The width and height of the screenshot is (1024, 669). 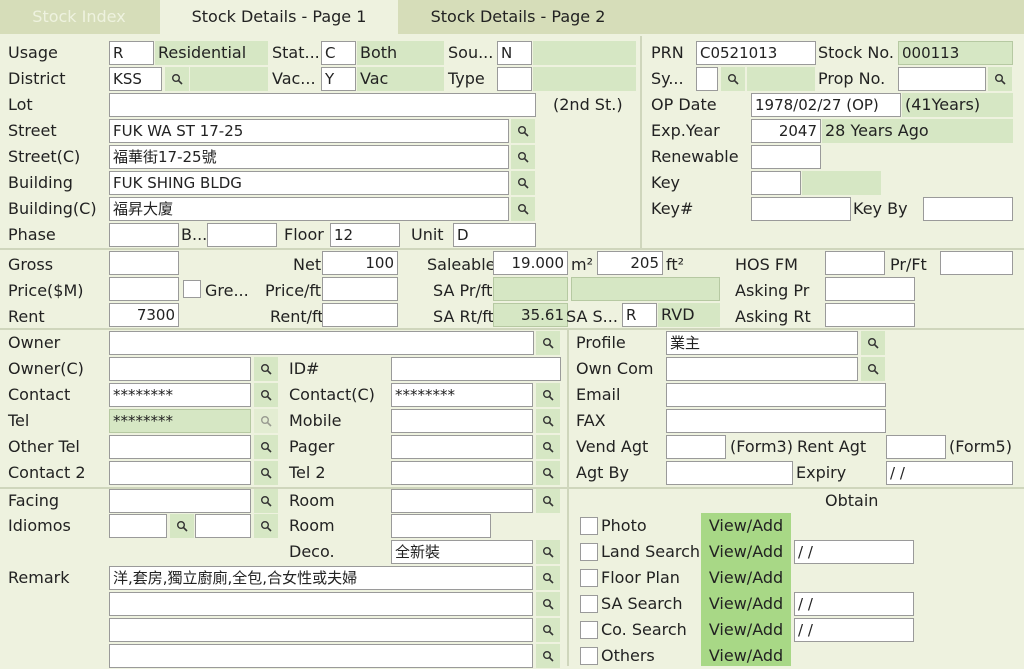 What do you see at coordinates (338, 53) in the screenshot?
I see `status-field: C` at bounding box center [338, 53].